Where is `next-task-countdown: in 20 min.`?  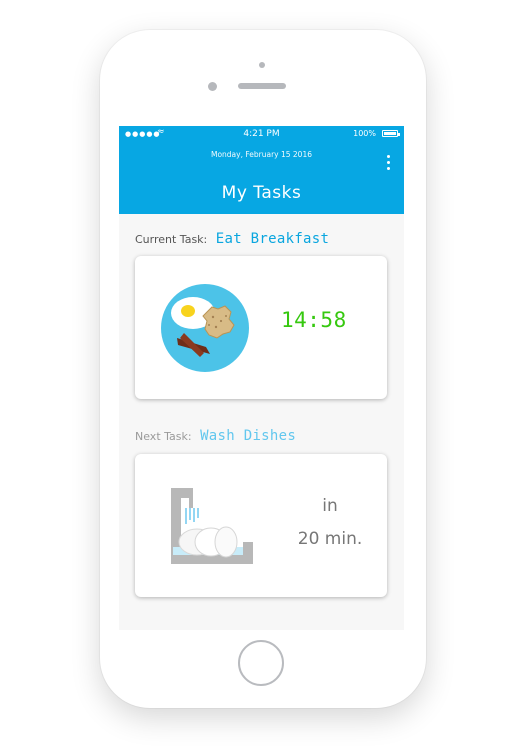
next-task-countdown: in 20 min. is located at coordinates (330, 523).